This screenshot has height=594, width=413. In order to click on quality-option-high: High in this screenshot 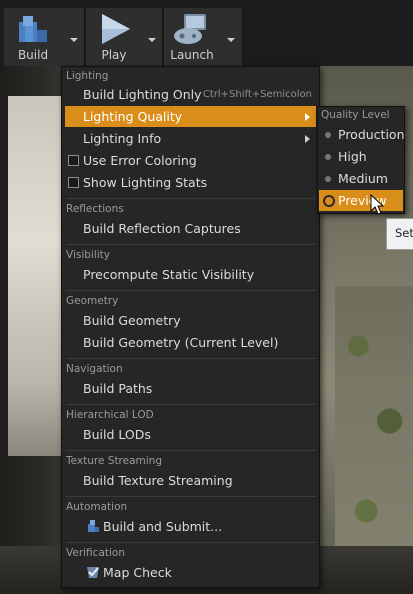, I will do `click(361, 156)`.